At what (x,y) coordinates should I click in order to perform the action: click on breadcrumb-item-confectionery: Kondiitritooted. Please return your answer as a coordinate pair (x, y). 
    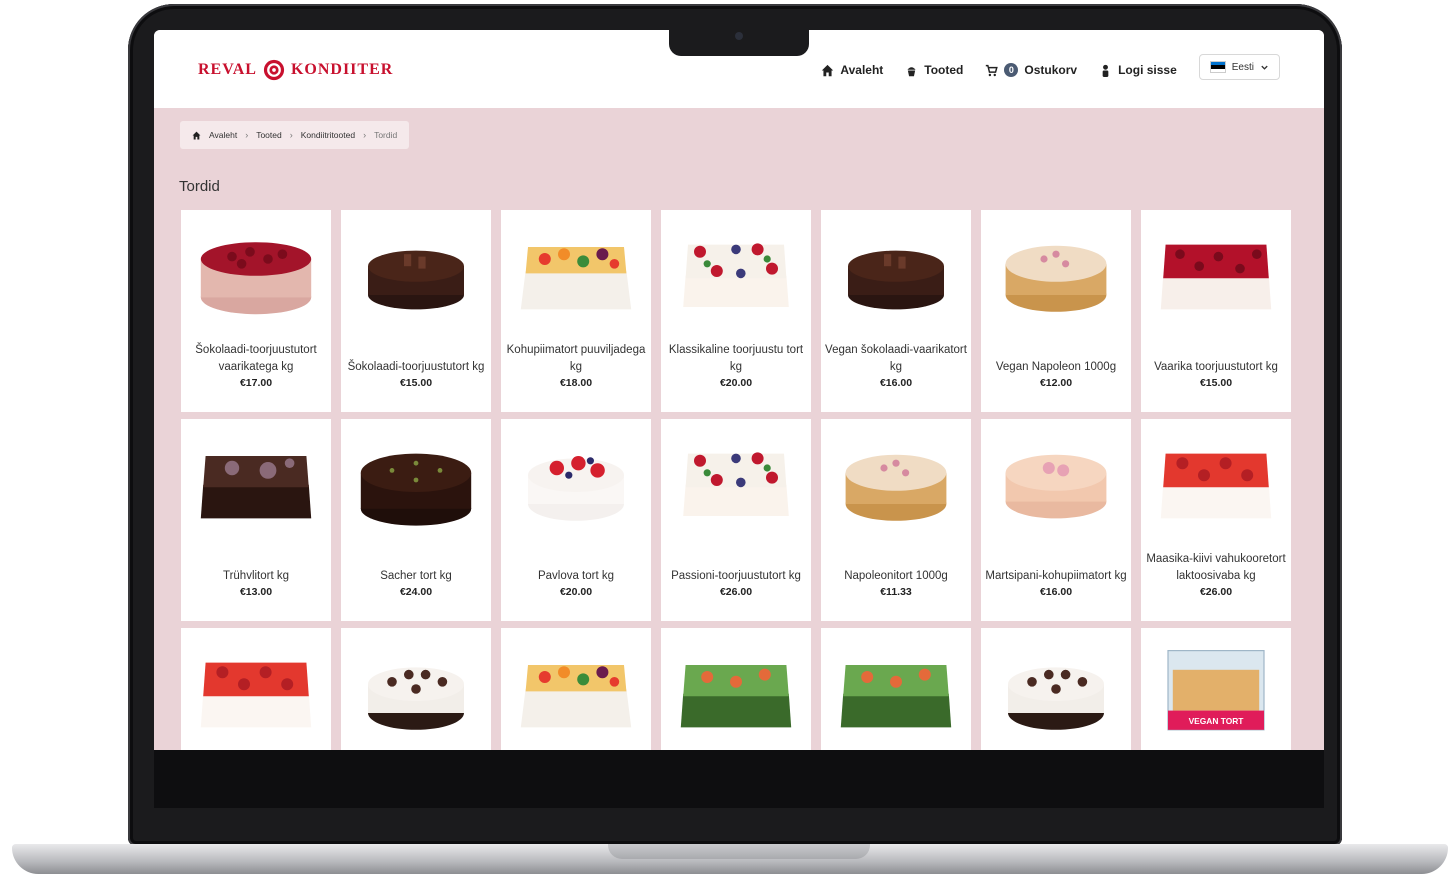
    Looking at the image, I should click on (328, 135).